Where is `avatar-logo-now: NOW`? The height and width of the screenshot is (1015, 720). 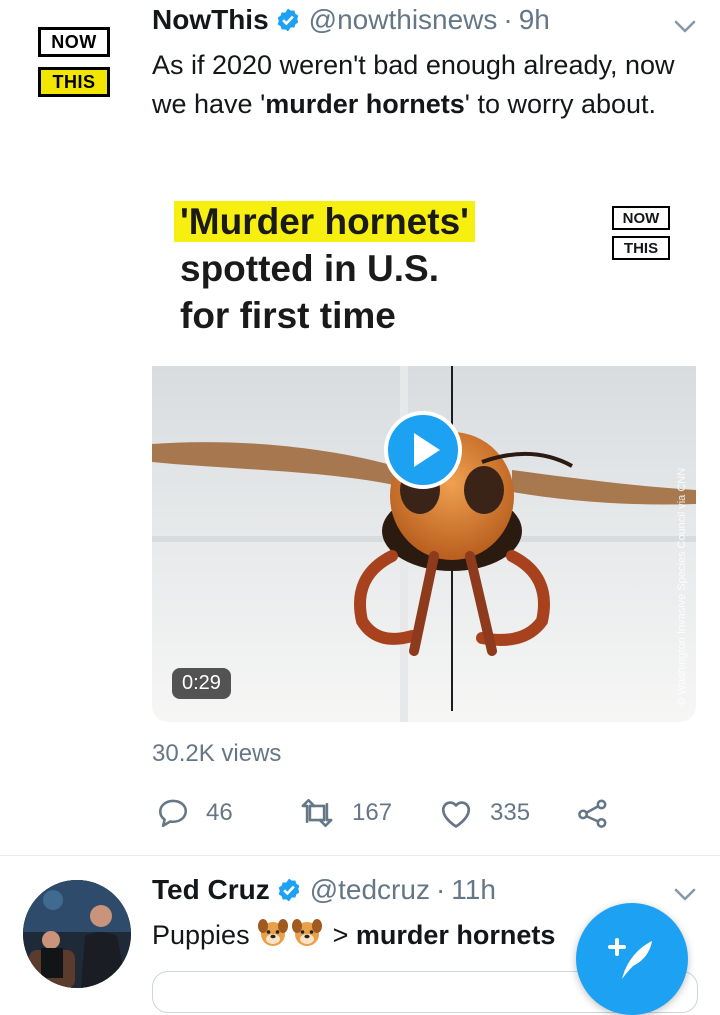
avatar-logo-now: NOW is located at coordinates (74, 42).